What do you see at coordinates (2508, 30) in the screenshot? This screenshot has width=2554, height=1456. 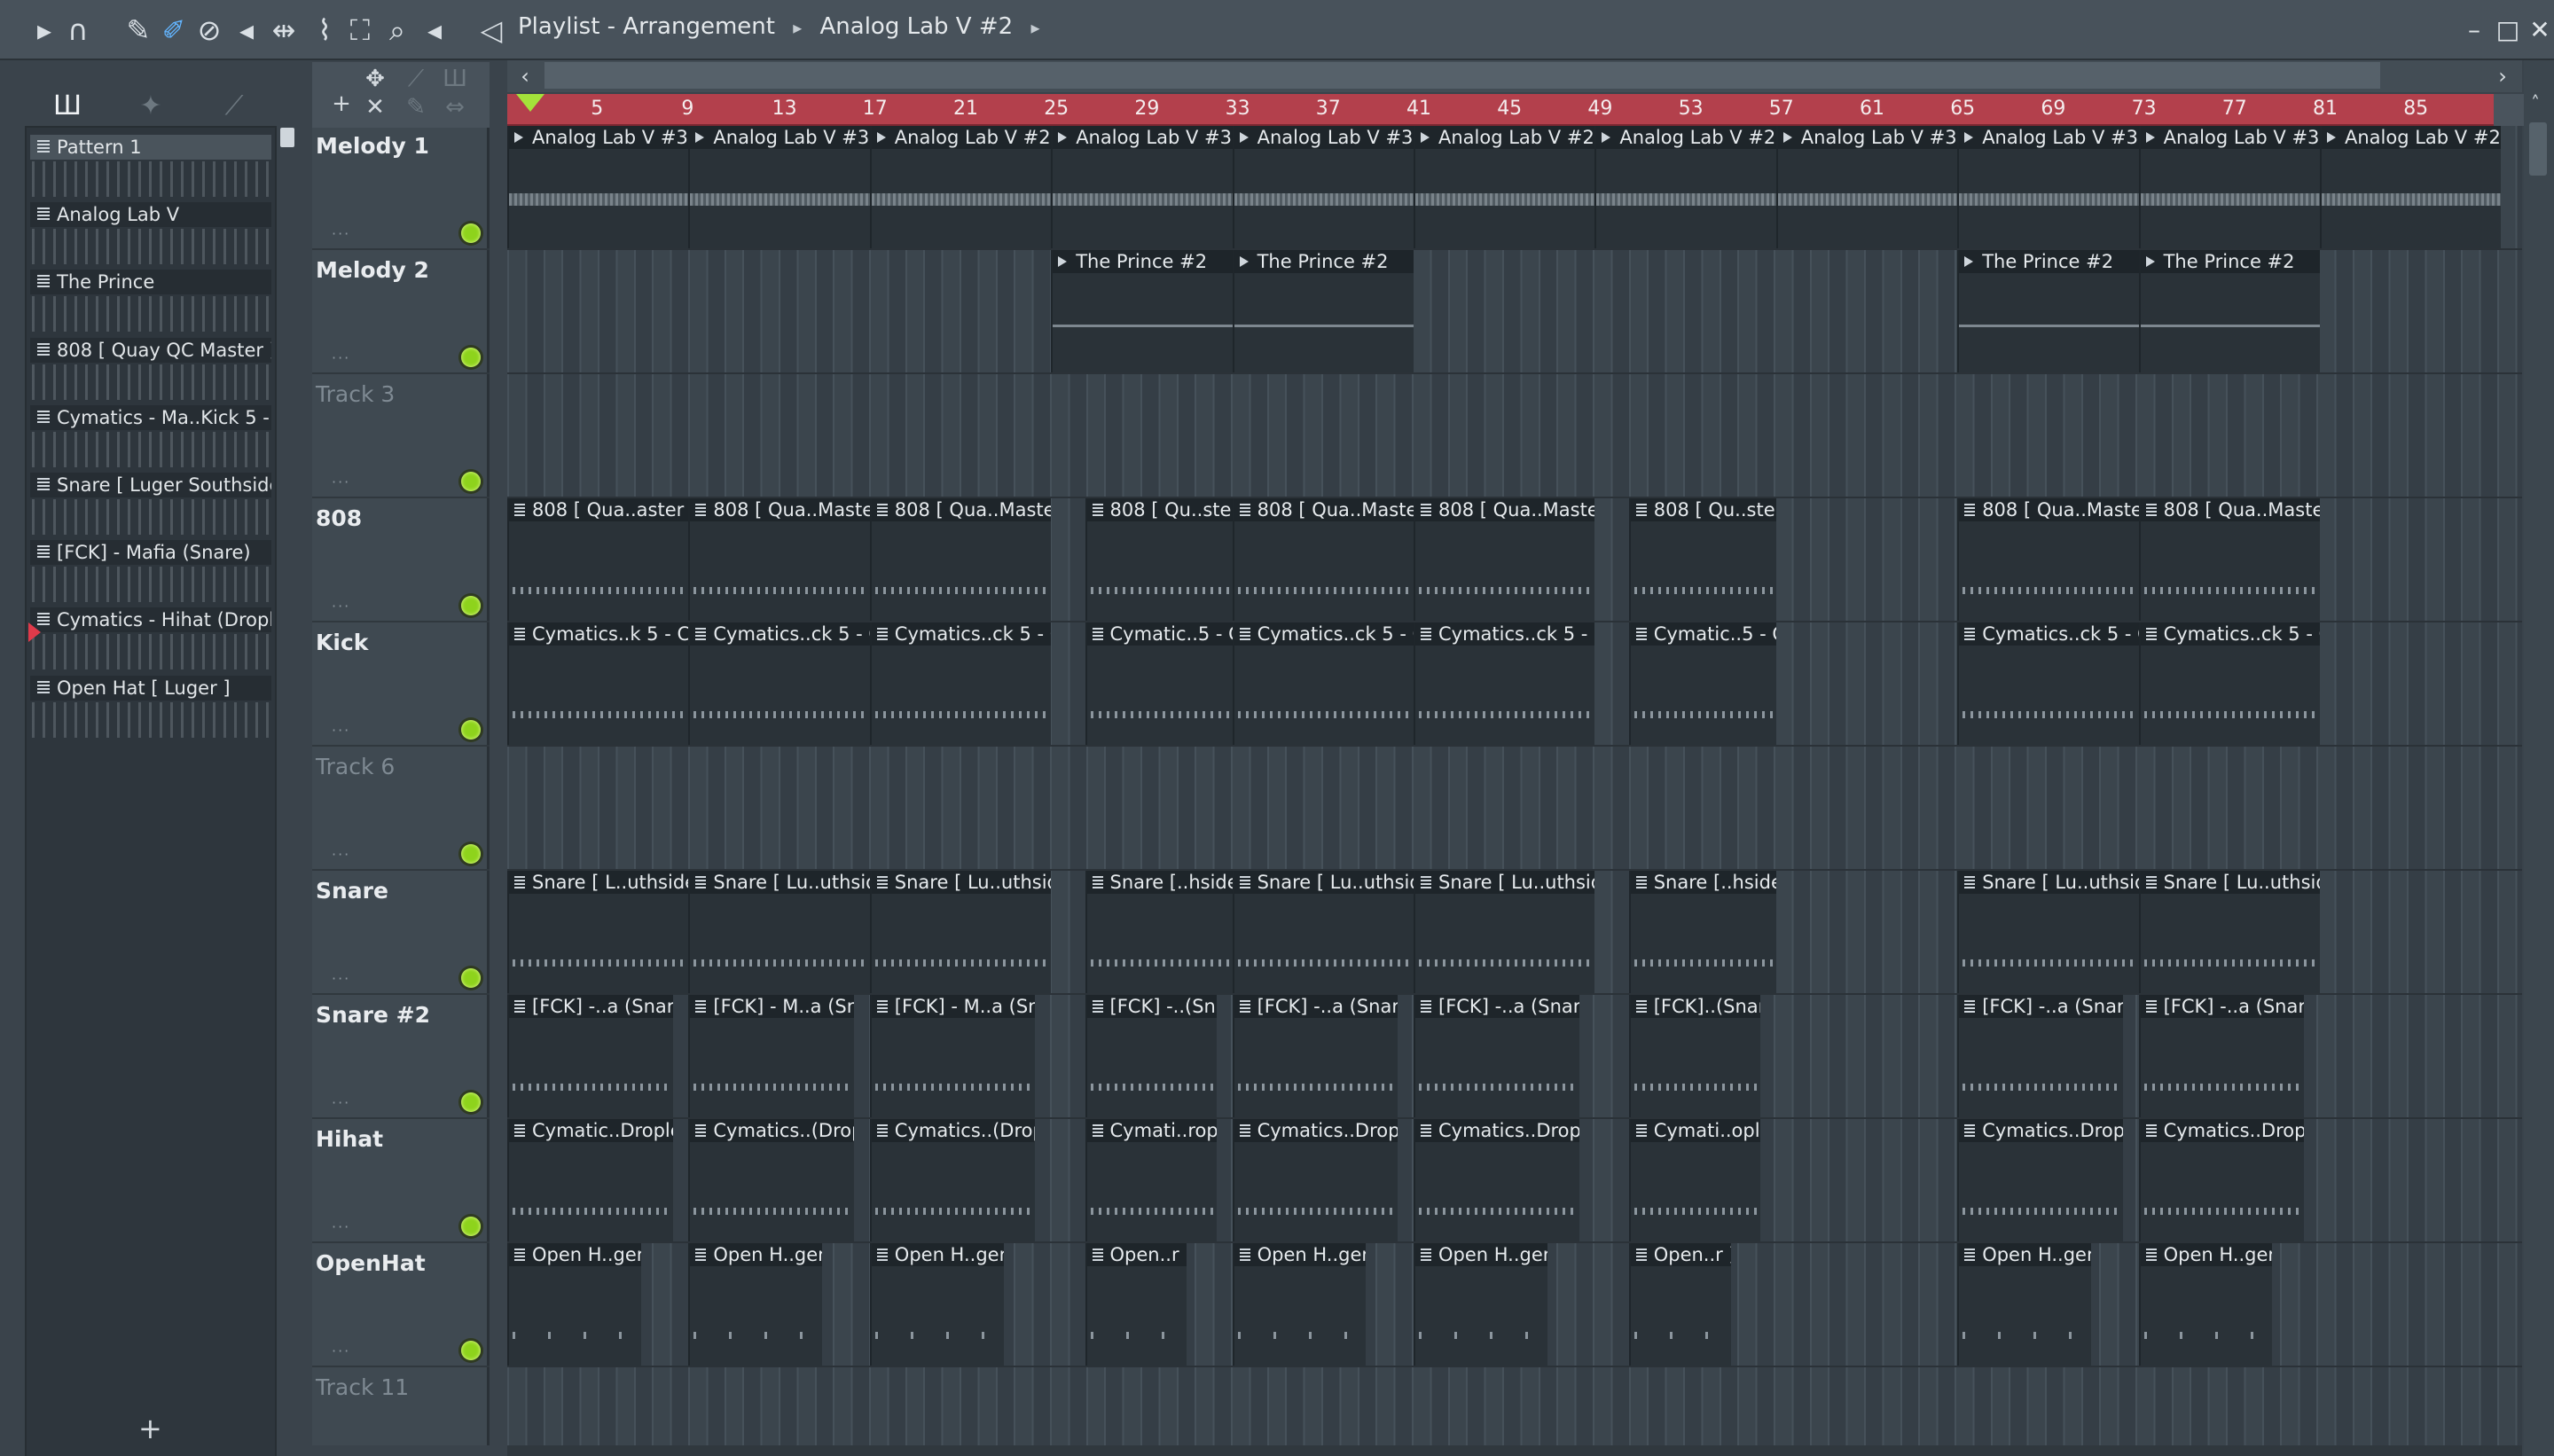 I see `maximize-icon: □` at bounding box center [2508, 30].